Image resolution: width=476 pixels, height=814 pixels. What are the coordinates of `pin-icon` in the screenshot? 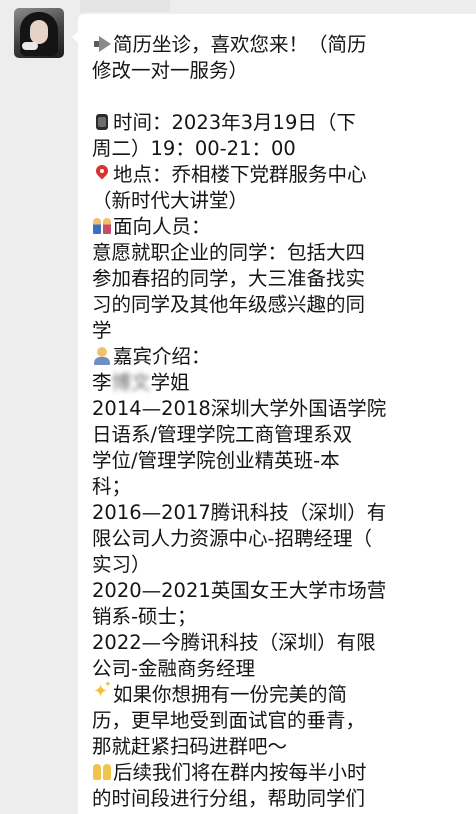 It's located at (102, 174).